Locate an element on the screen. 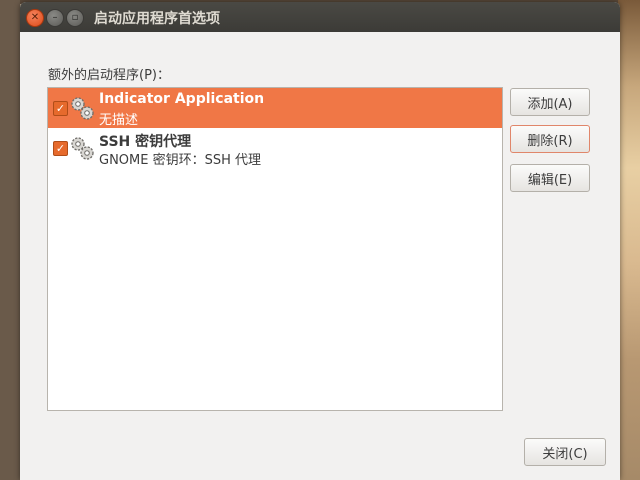 Image resolution: width=640 pixels, height=480 pixels. list-item: ✓ Indicator Application 无描述 is located at coordinates (275, 108).